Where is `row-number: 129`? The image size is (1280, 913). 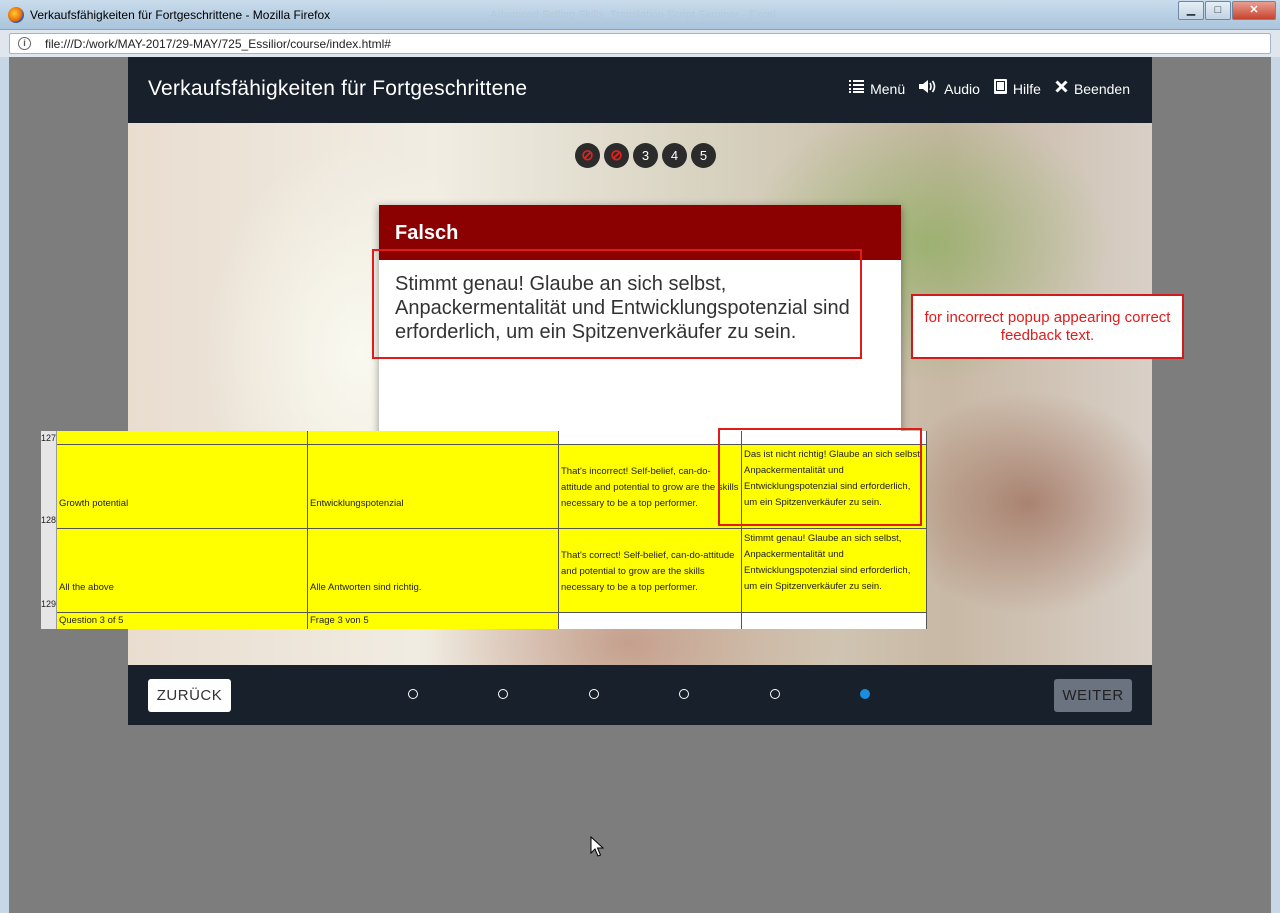 row-number: 129 is located at coordinates (49, 571).